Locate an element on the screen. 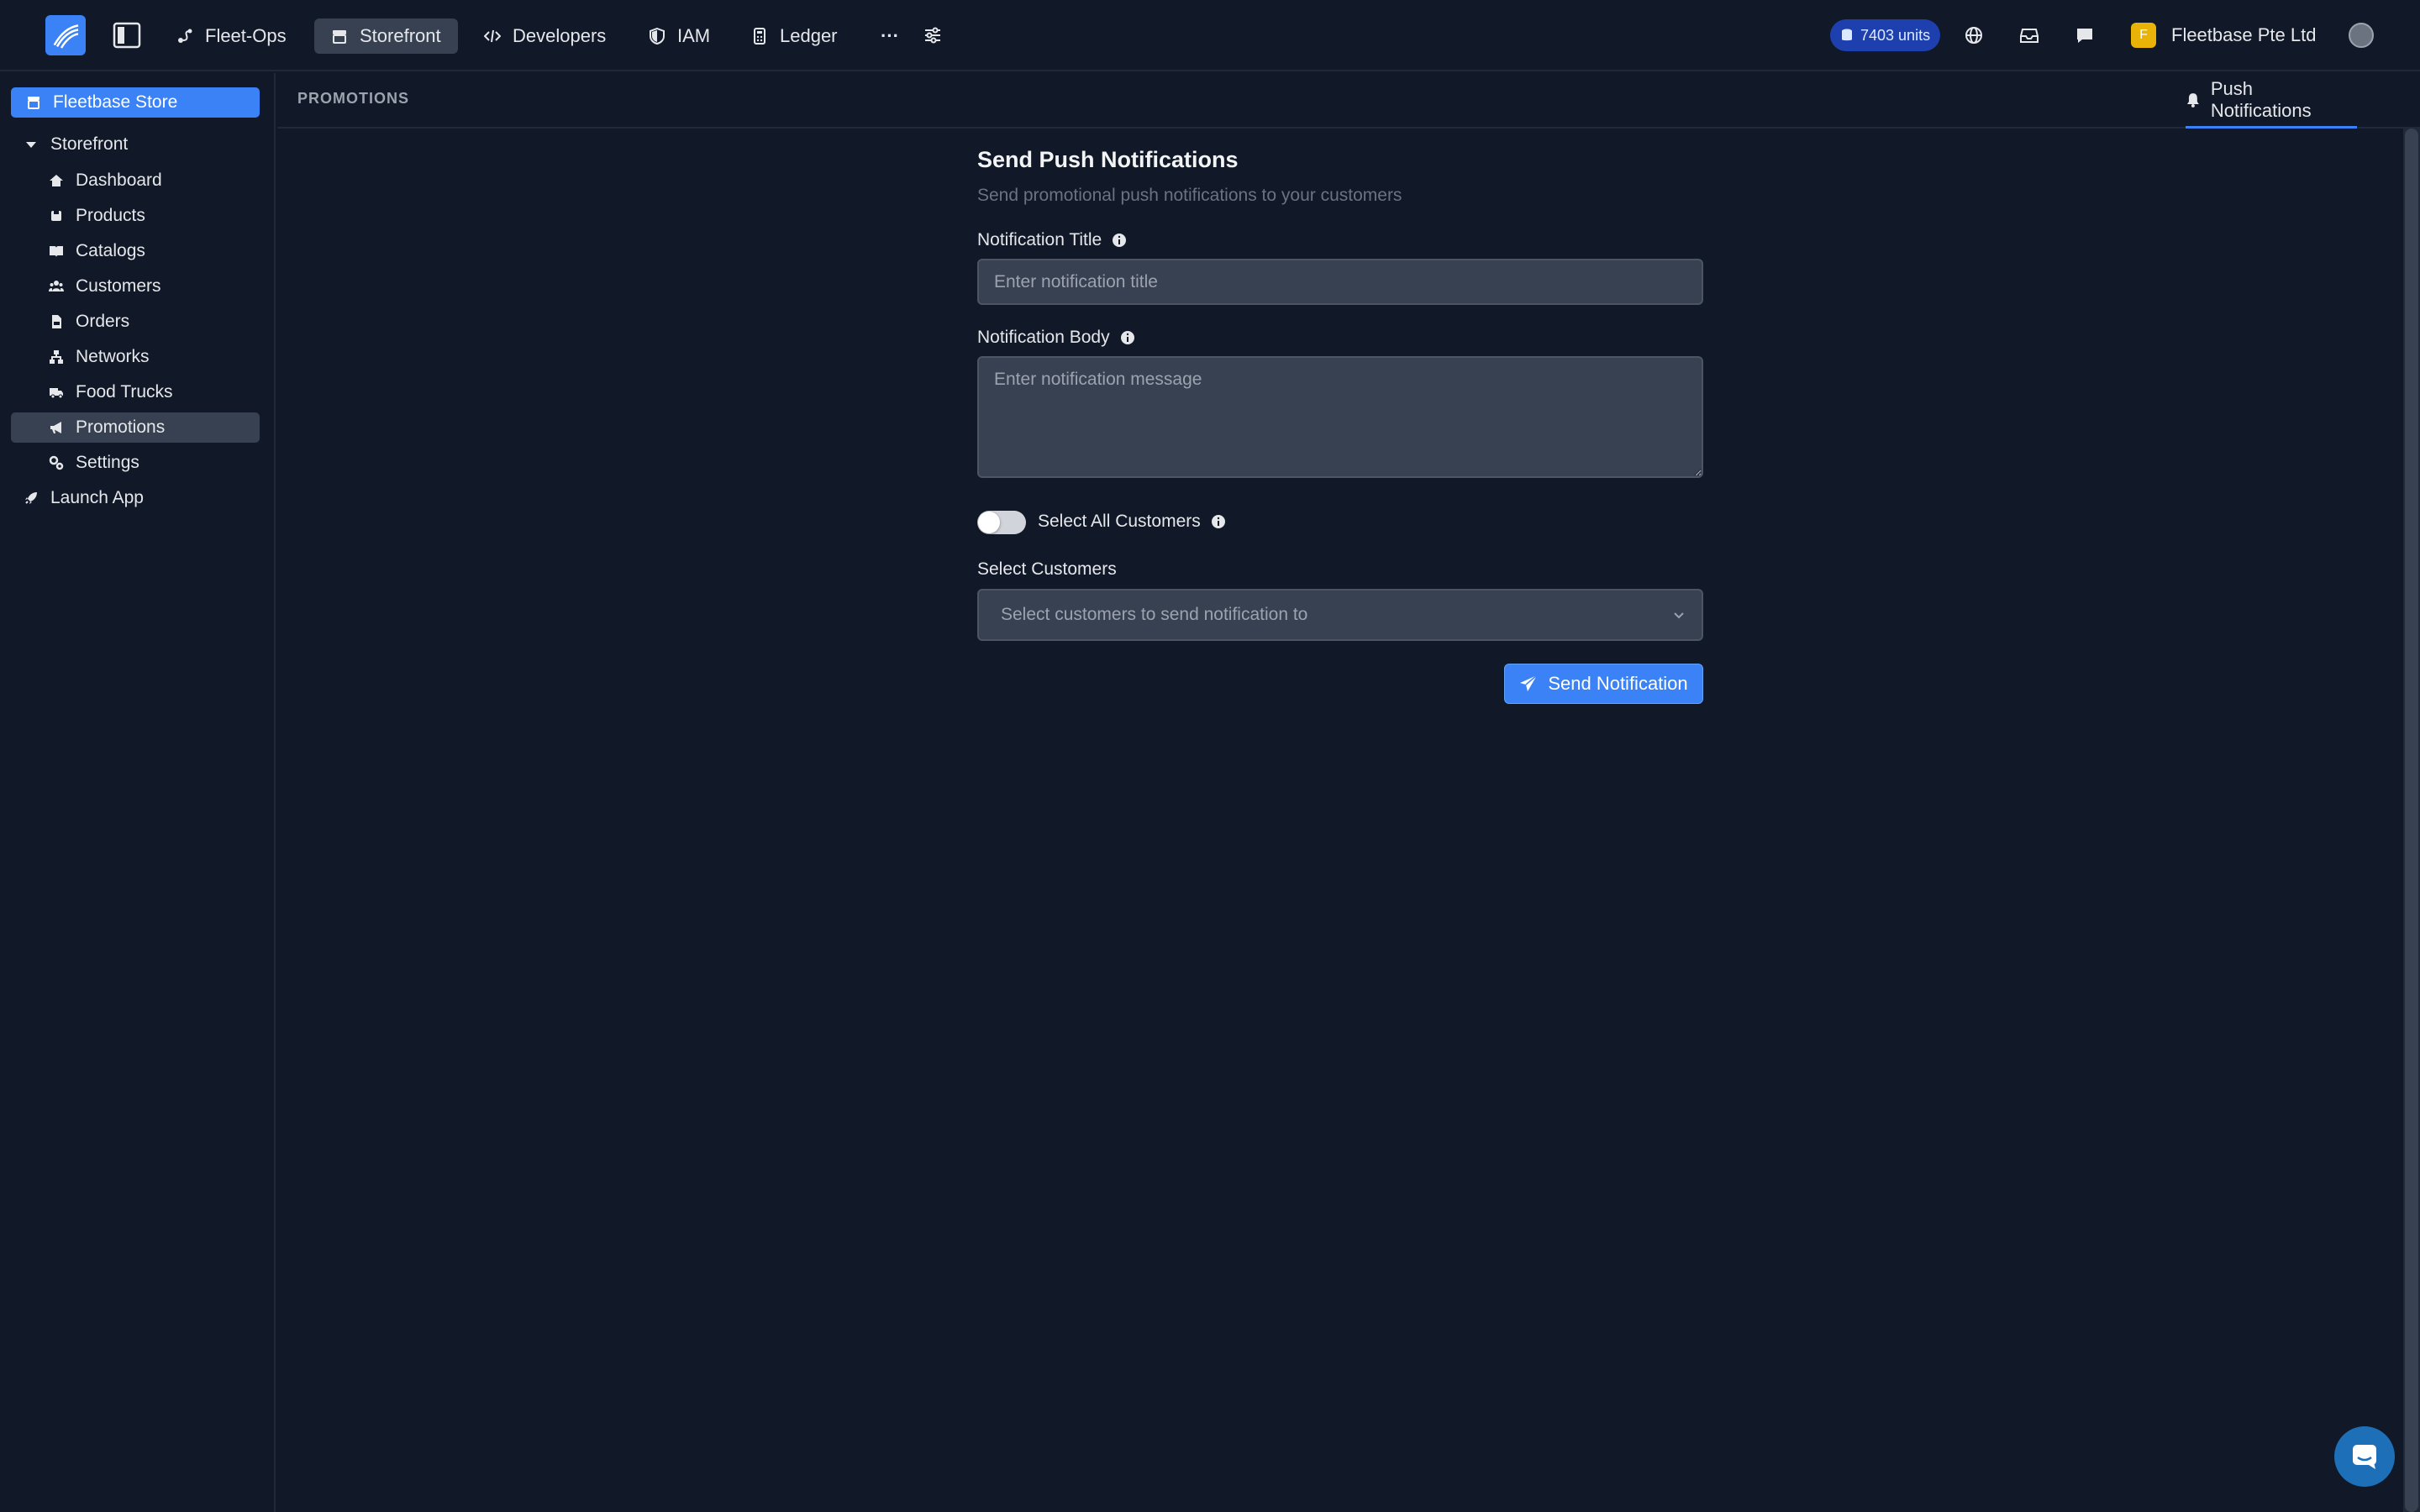 This screenshot has width=2420, height=1512. shield-icon is located at coordinates (658, 36).